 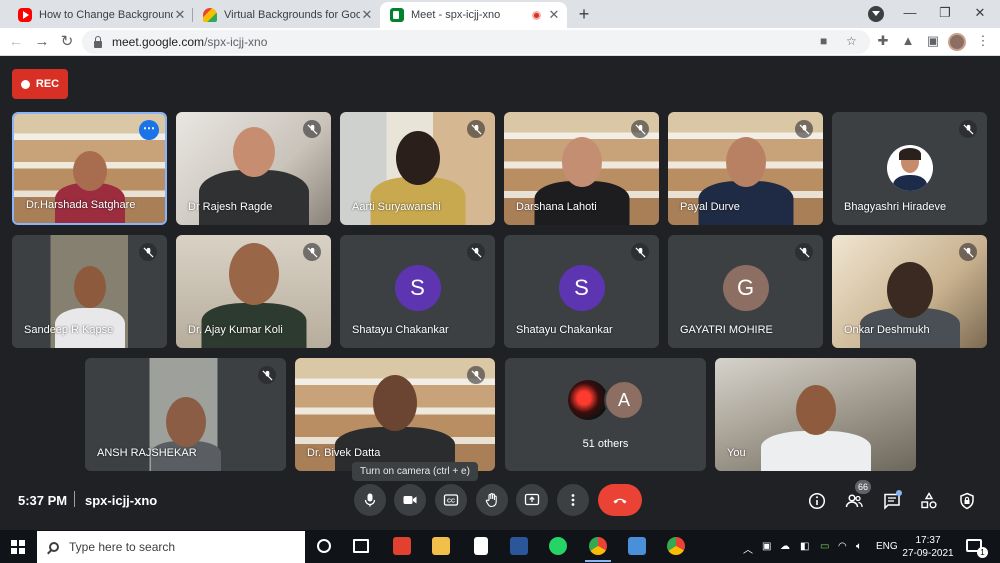 I want to click on new-tab-button: +, so click(x=584, y=14).